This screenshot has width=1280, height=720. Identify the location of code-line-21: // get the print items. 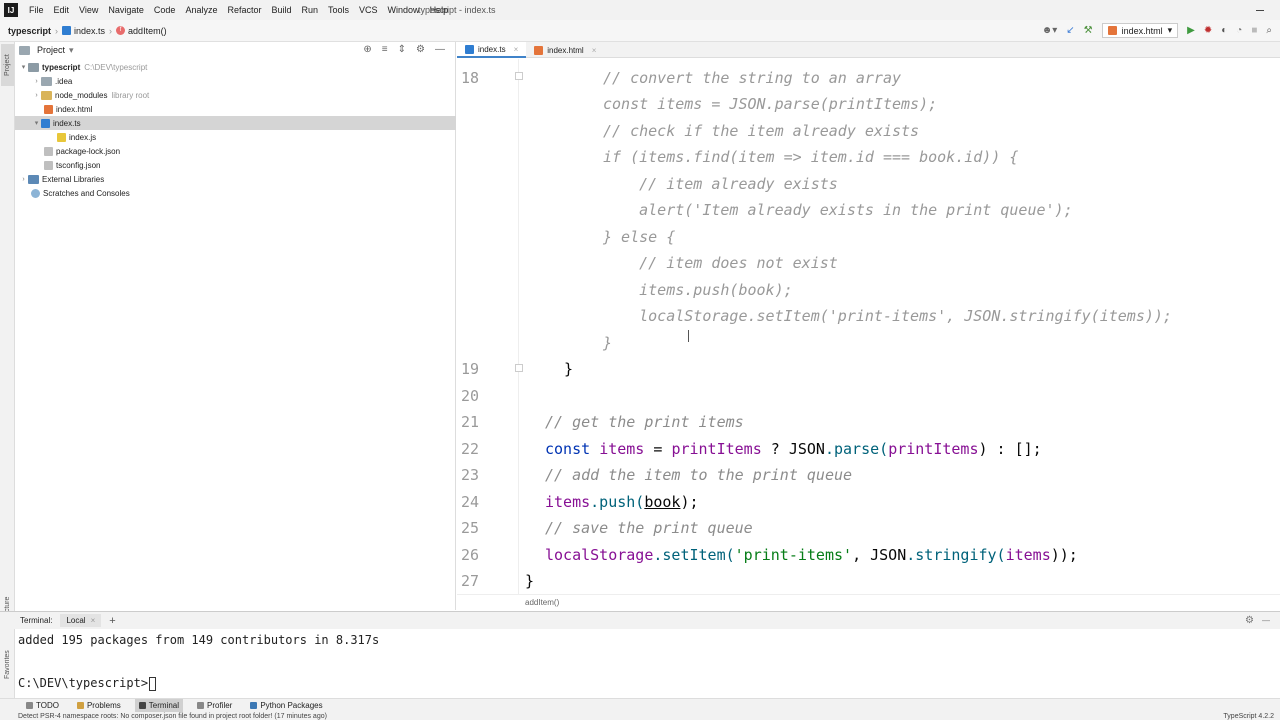
(644, 422).